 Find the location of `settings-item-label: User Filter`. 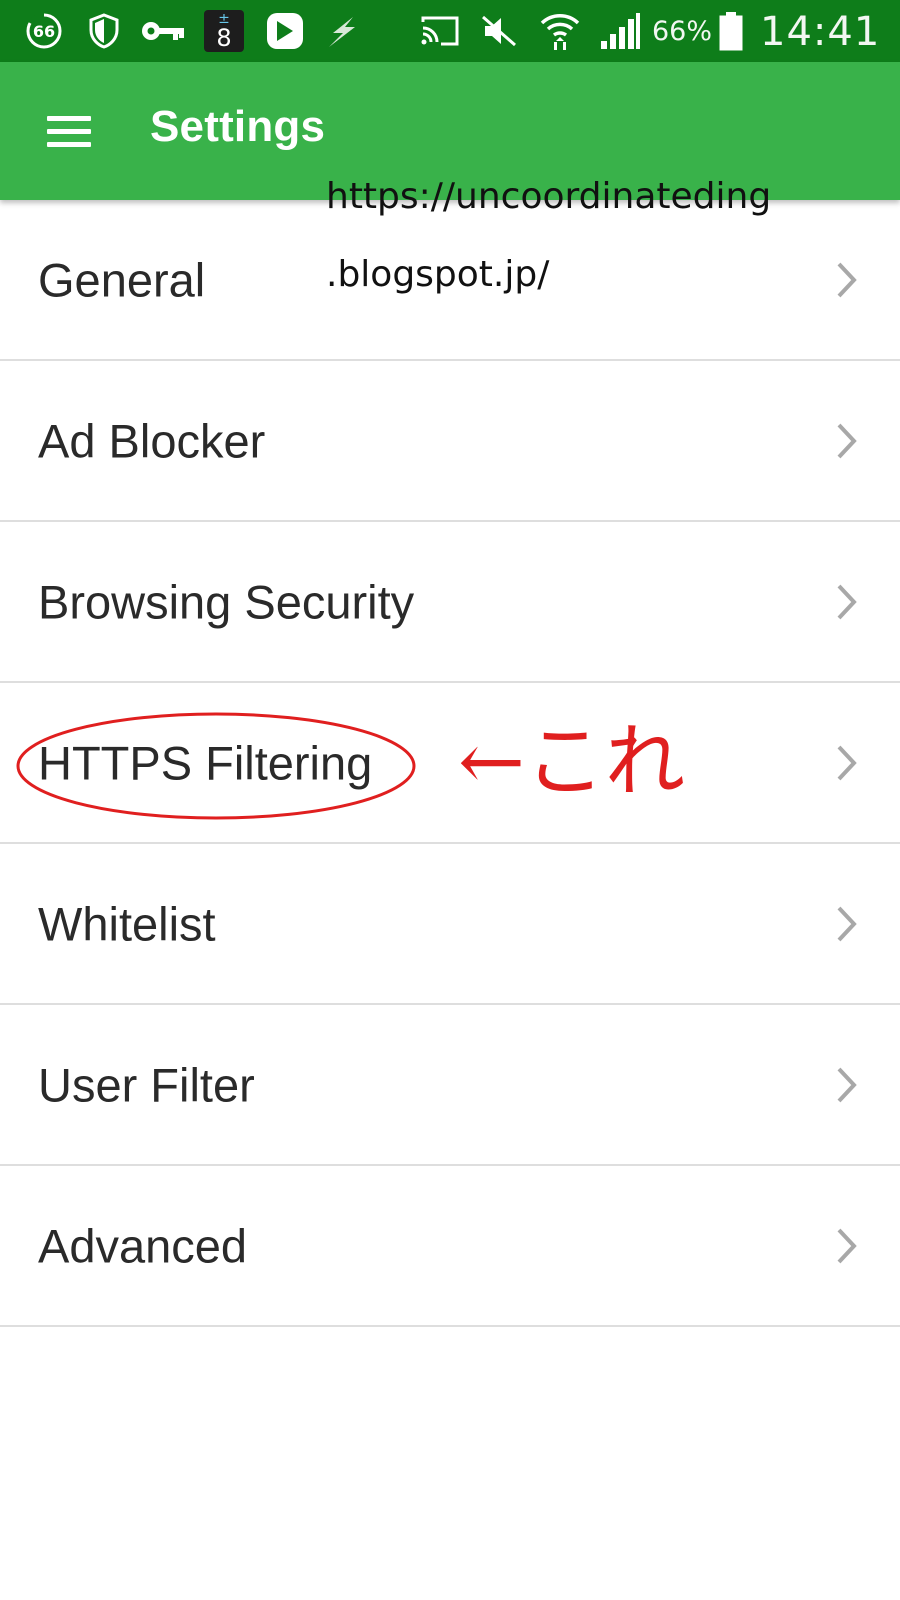

settings-item-label: User Filter is located at coordinates (146, 1084).